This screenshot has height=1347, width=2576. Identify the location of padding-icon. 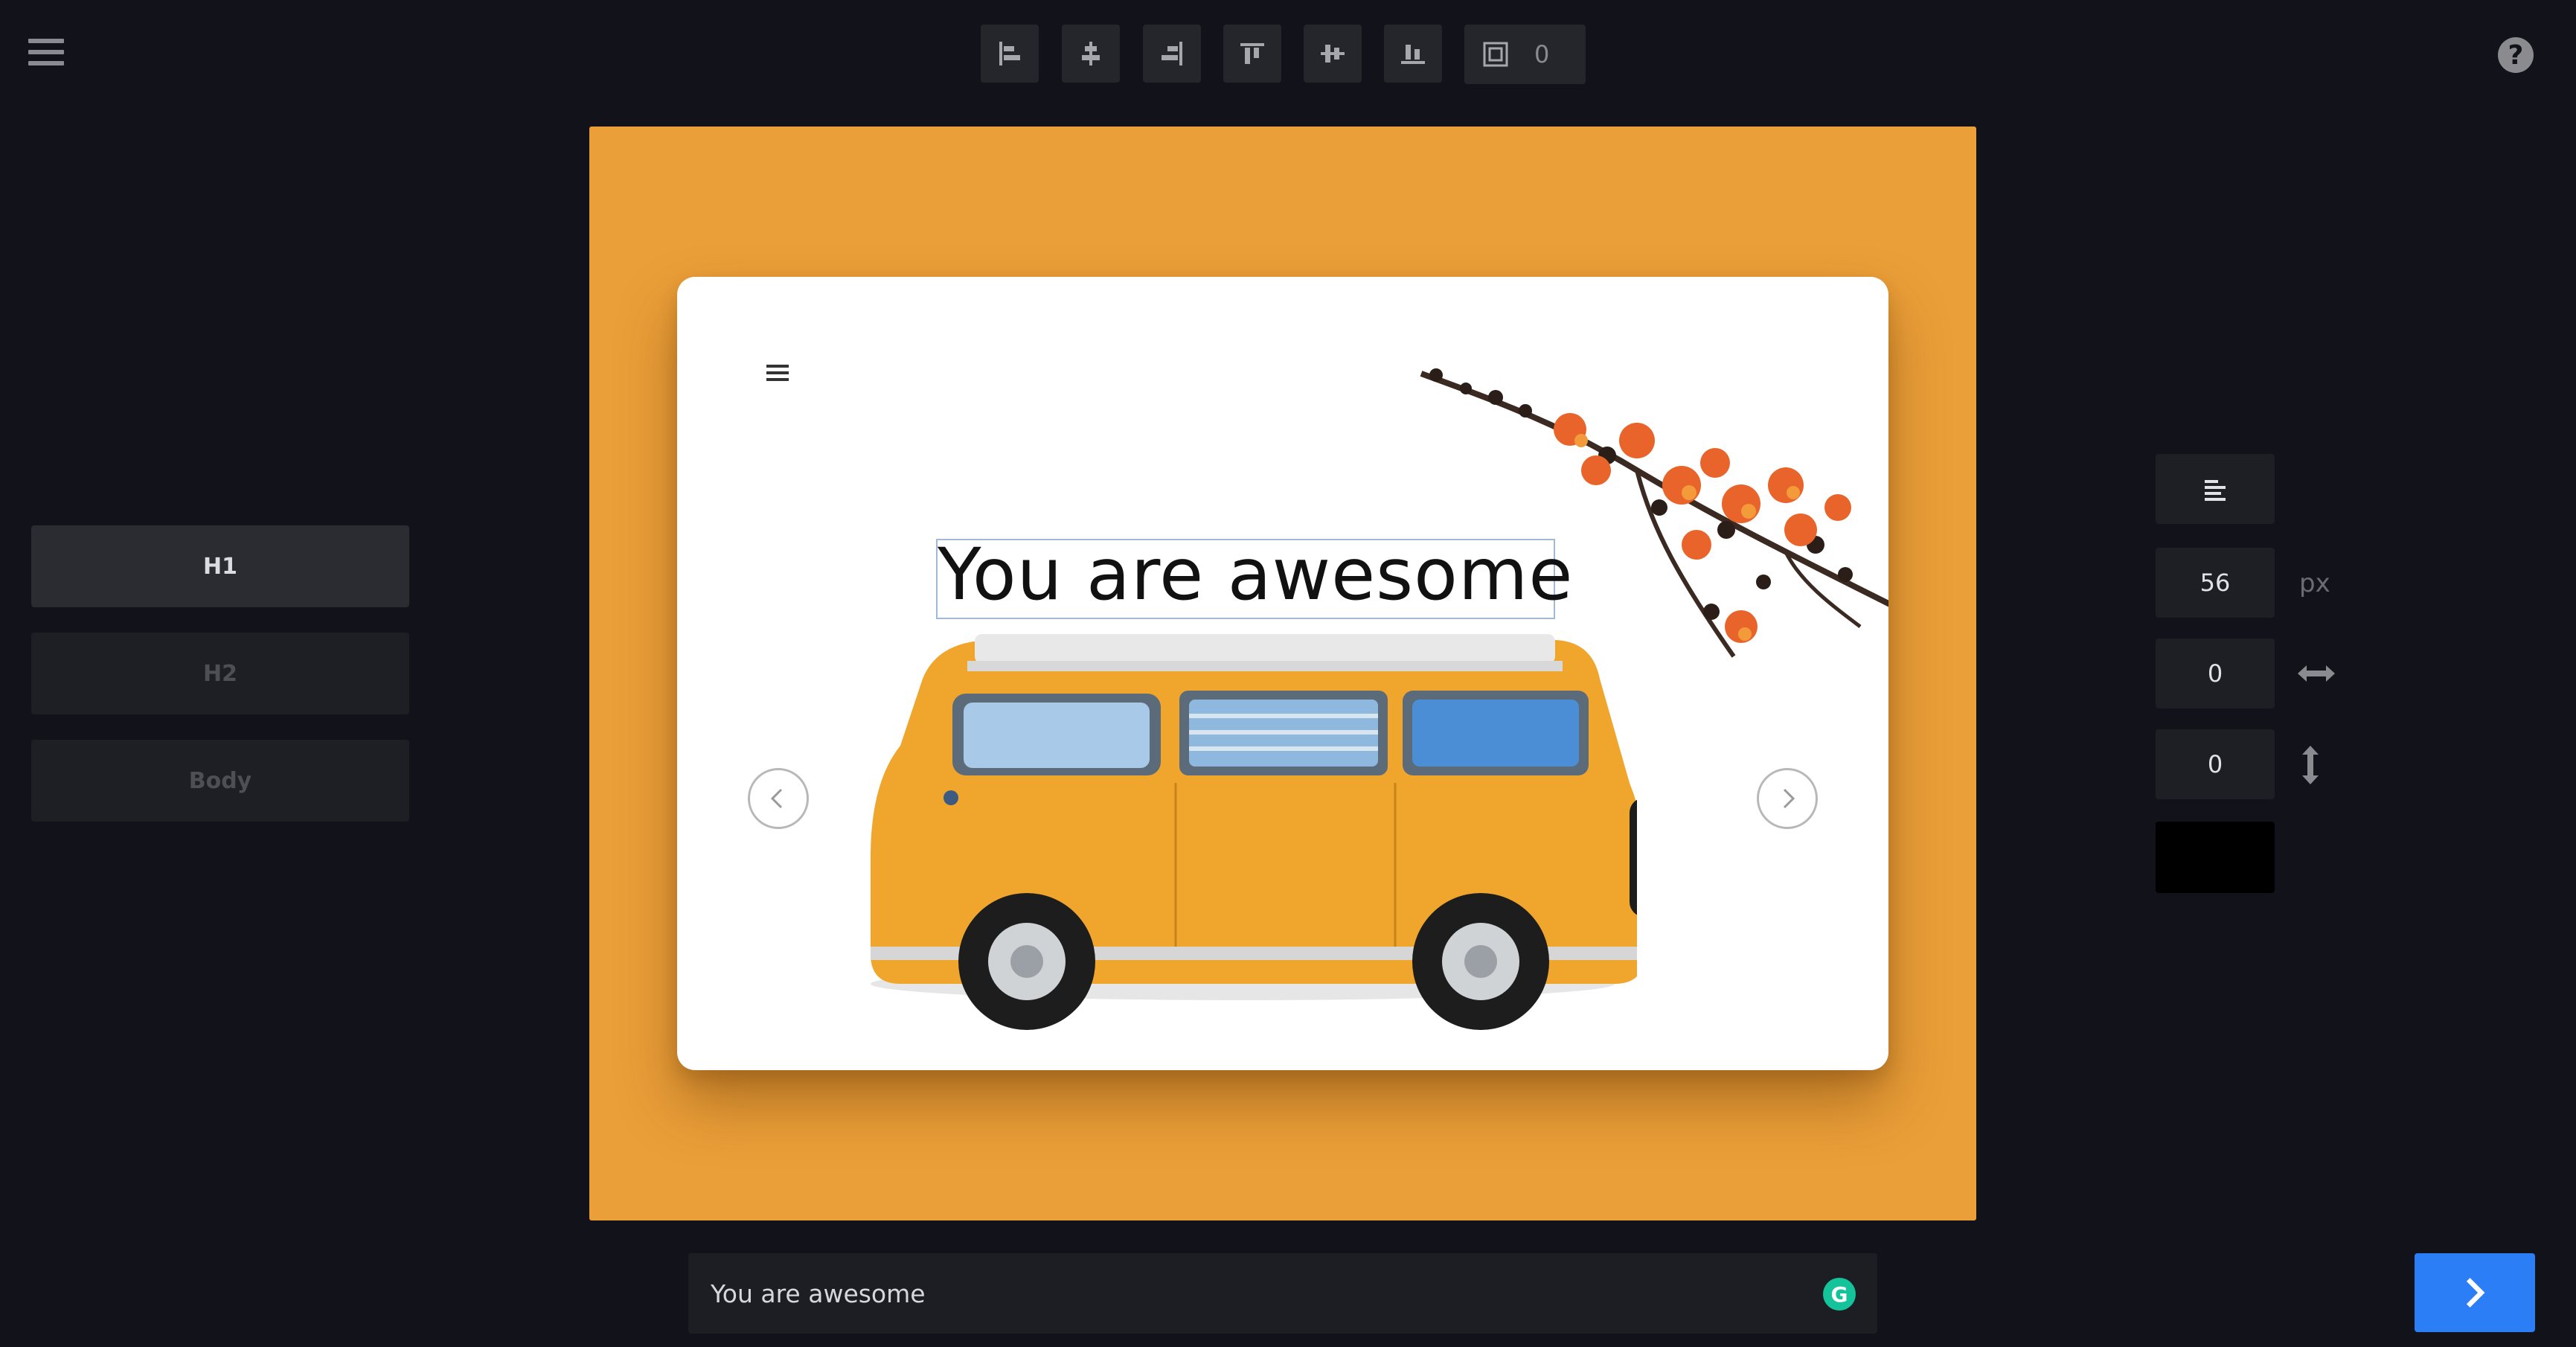
(1495, 54).